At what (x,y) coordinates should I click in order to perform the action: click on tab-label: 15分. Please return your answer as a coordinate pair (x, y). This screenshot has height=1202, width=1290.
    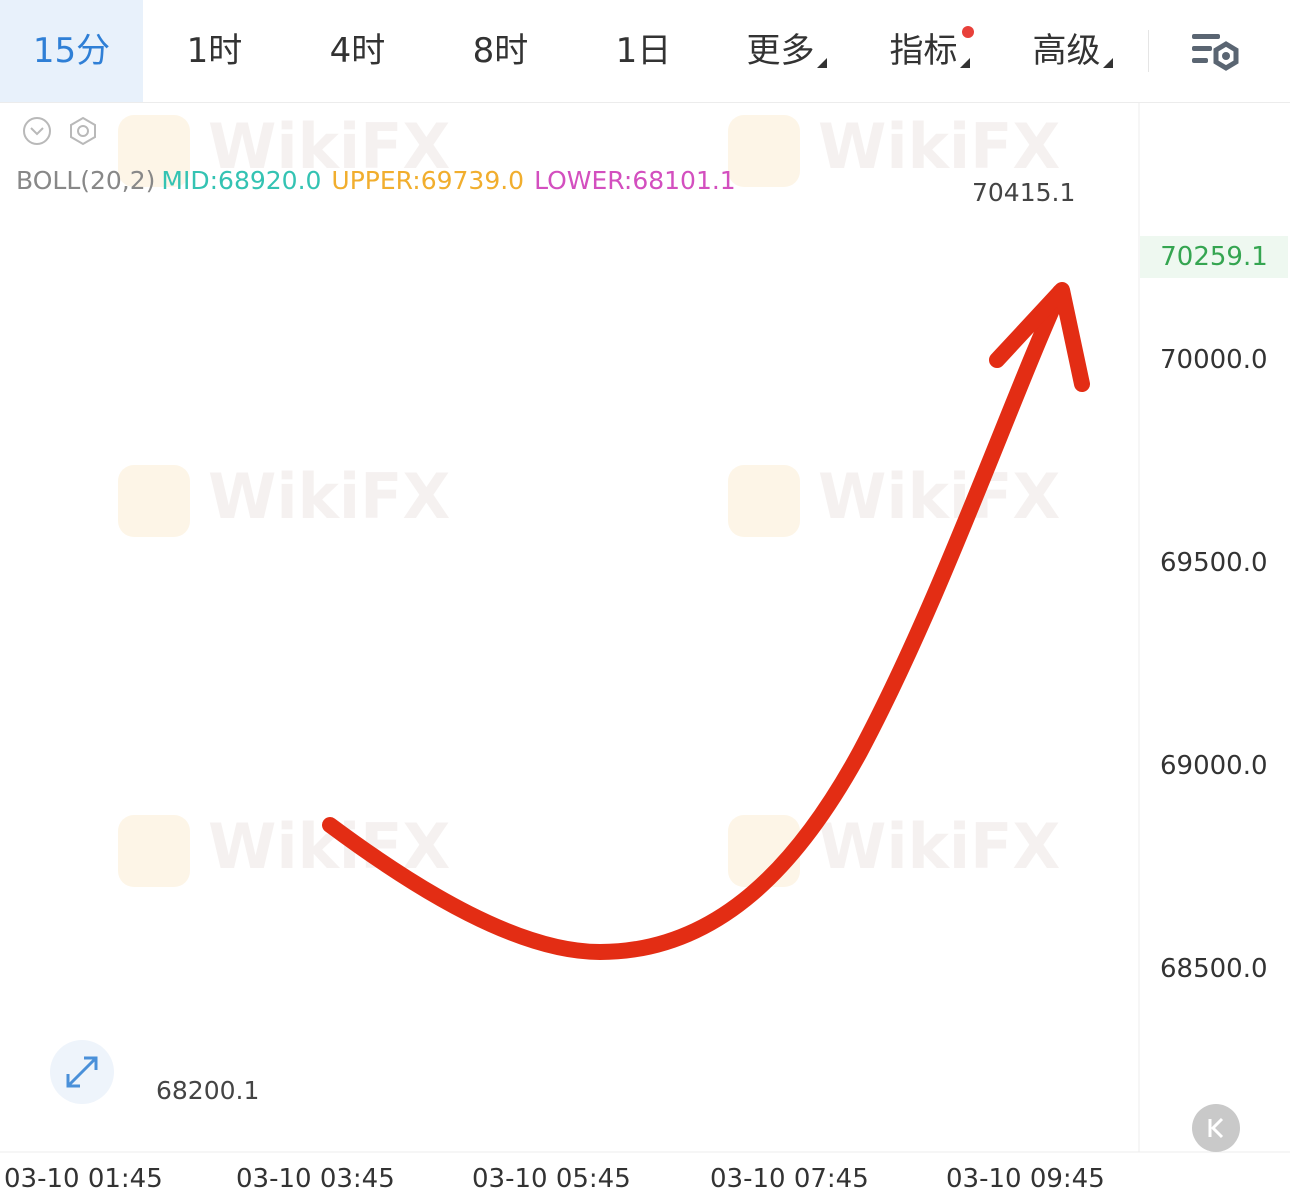
    Looking at the image, I should click on (71, 51).